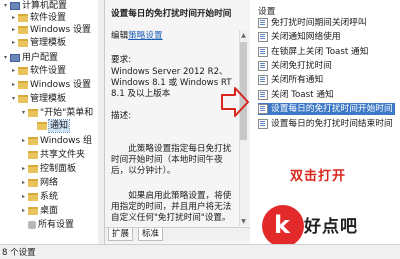 The width and height of the screenshot is (400, 259). I want to click on tree-node-user-software-settings: ▸ 软件设置, so click(38, 71).